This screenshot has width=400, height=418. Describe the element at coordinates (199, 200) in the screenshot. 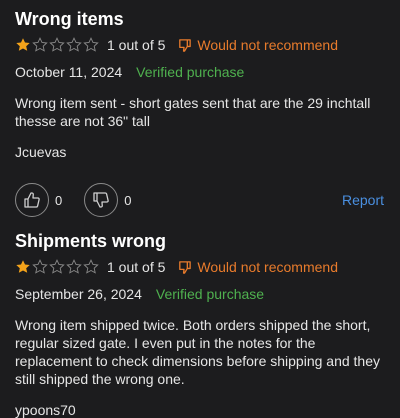

I see `review-actions: 0 0 Report` at that location.